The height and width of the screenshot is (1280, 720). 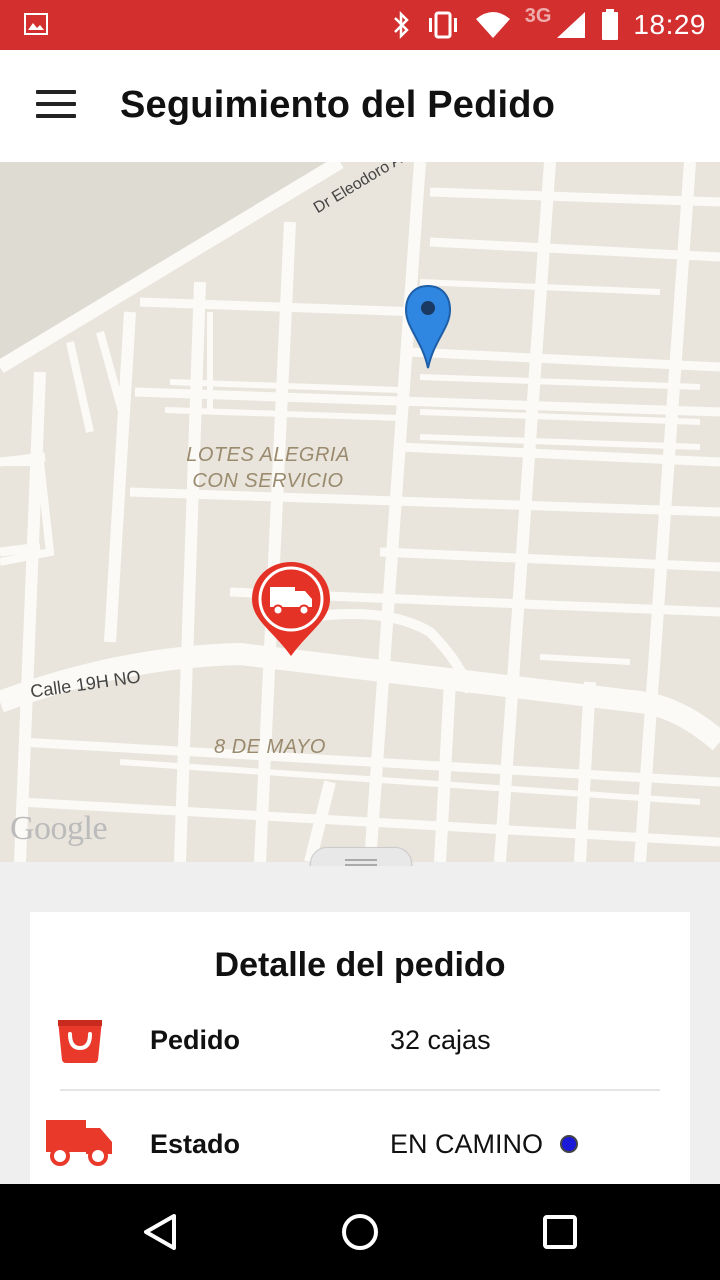 What do you see at coordinates (467, 1144) in the screenshot?
I see `status-value: EN CAMINO` at bounding box center [467, 1144].